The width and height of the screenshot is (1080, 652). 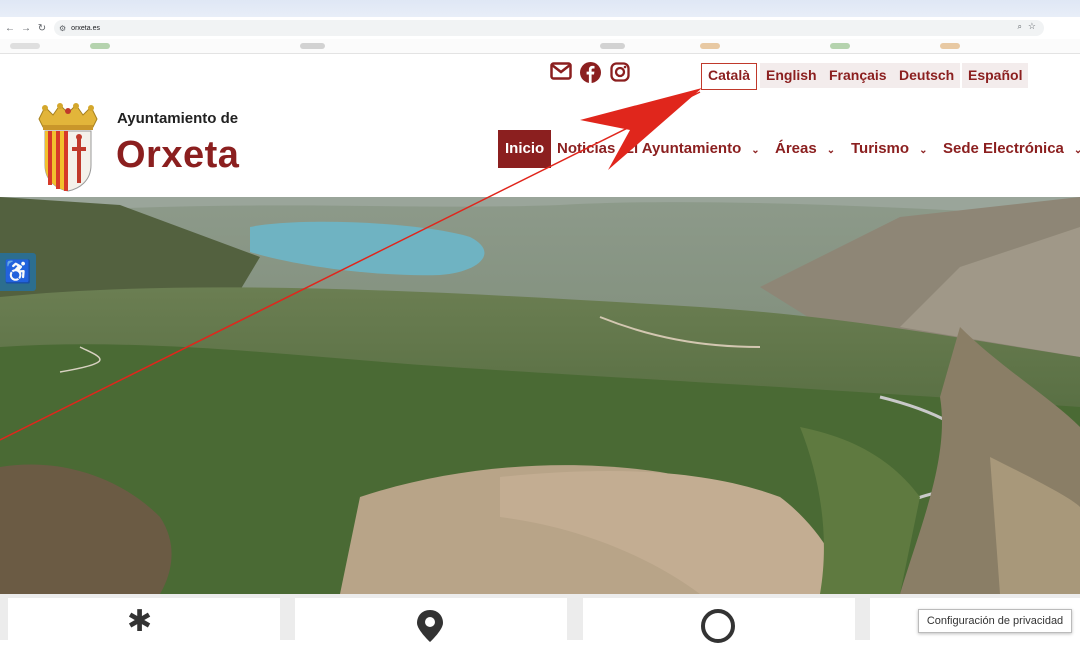 I want to click on circle-icon, so click(x=718, y=630).